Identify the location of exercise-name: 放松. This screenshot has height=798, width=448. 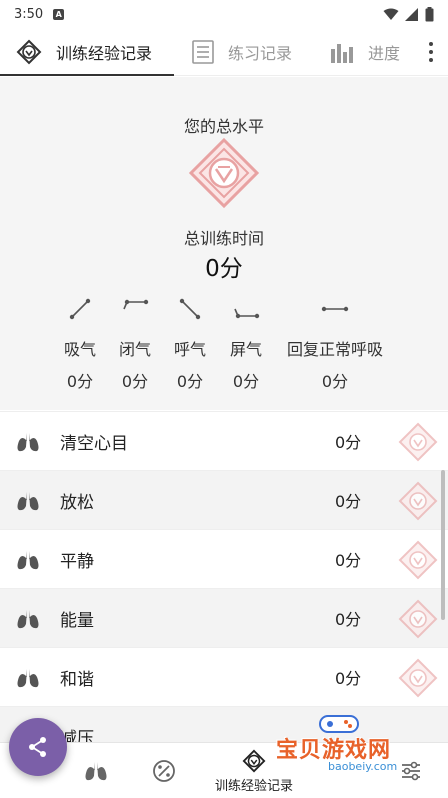
(77, 502).